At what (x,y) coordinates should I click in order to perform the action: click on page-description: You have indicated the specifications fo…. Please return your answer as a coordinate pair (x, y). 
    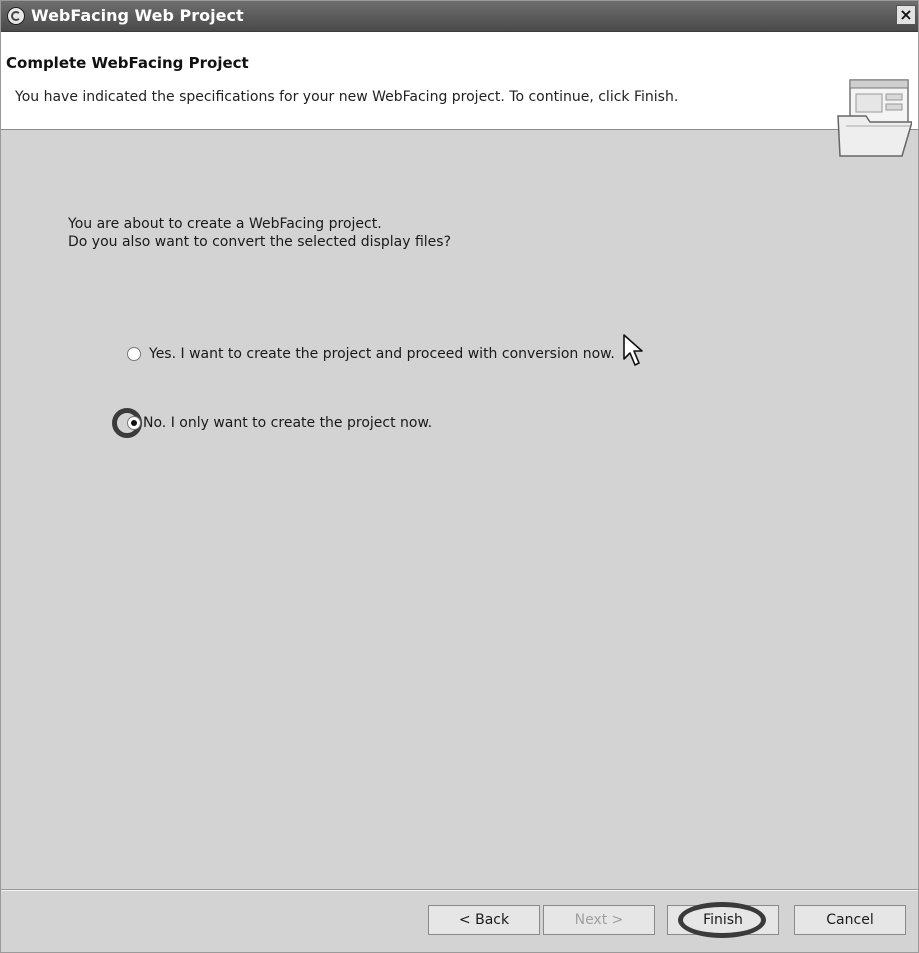
    Looking at the image, I should click on (347, 97).